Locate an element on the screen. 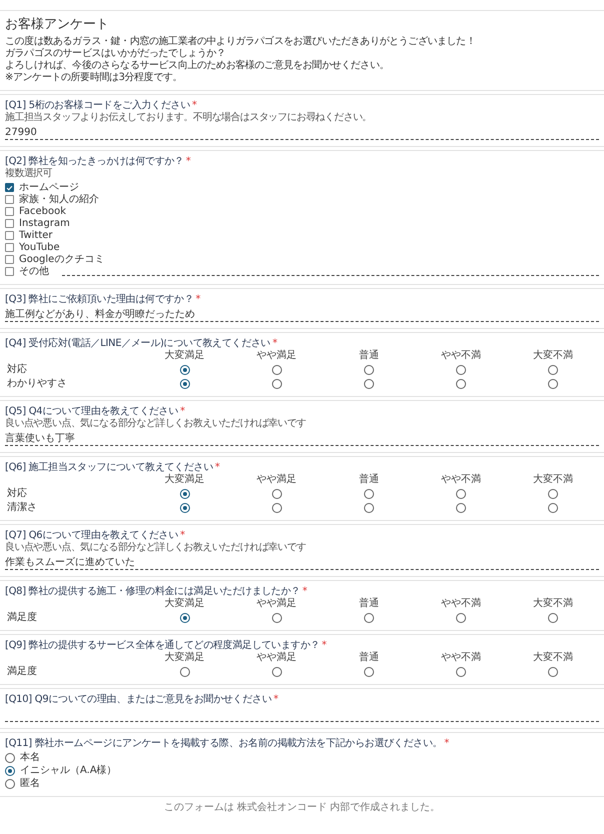  question-label: [Q10] Q9についての理由、またはご意見をお聞かせください * is located at coordinates (142, 700).